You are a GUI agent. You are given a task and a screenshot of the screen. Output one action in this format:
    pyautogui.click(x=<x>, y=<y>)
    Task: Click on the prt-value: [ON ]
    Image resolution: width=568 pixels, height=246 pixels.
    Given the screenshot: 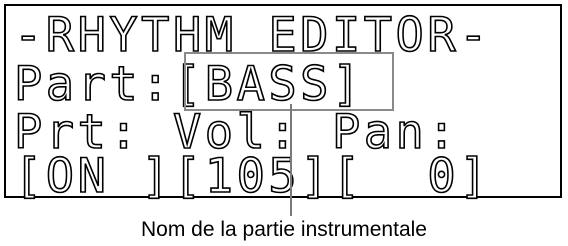 What is the action you would take?
    pyautogui.click(x=93, y=176)
    